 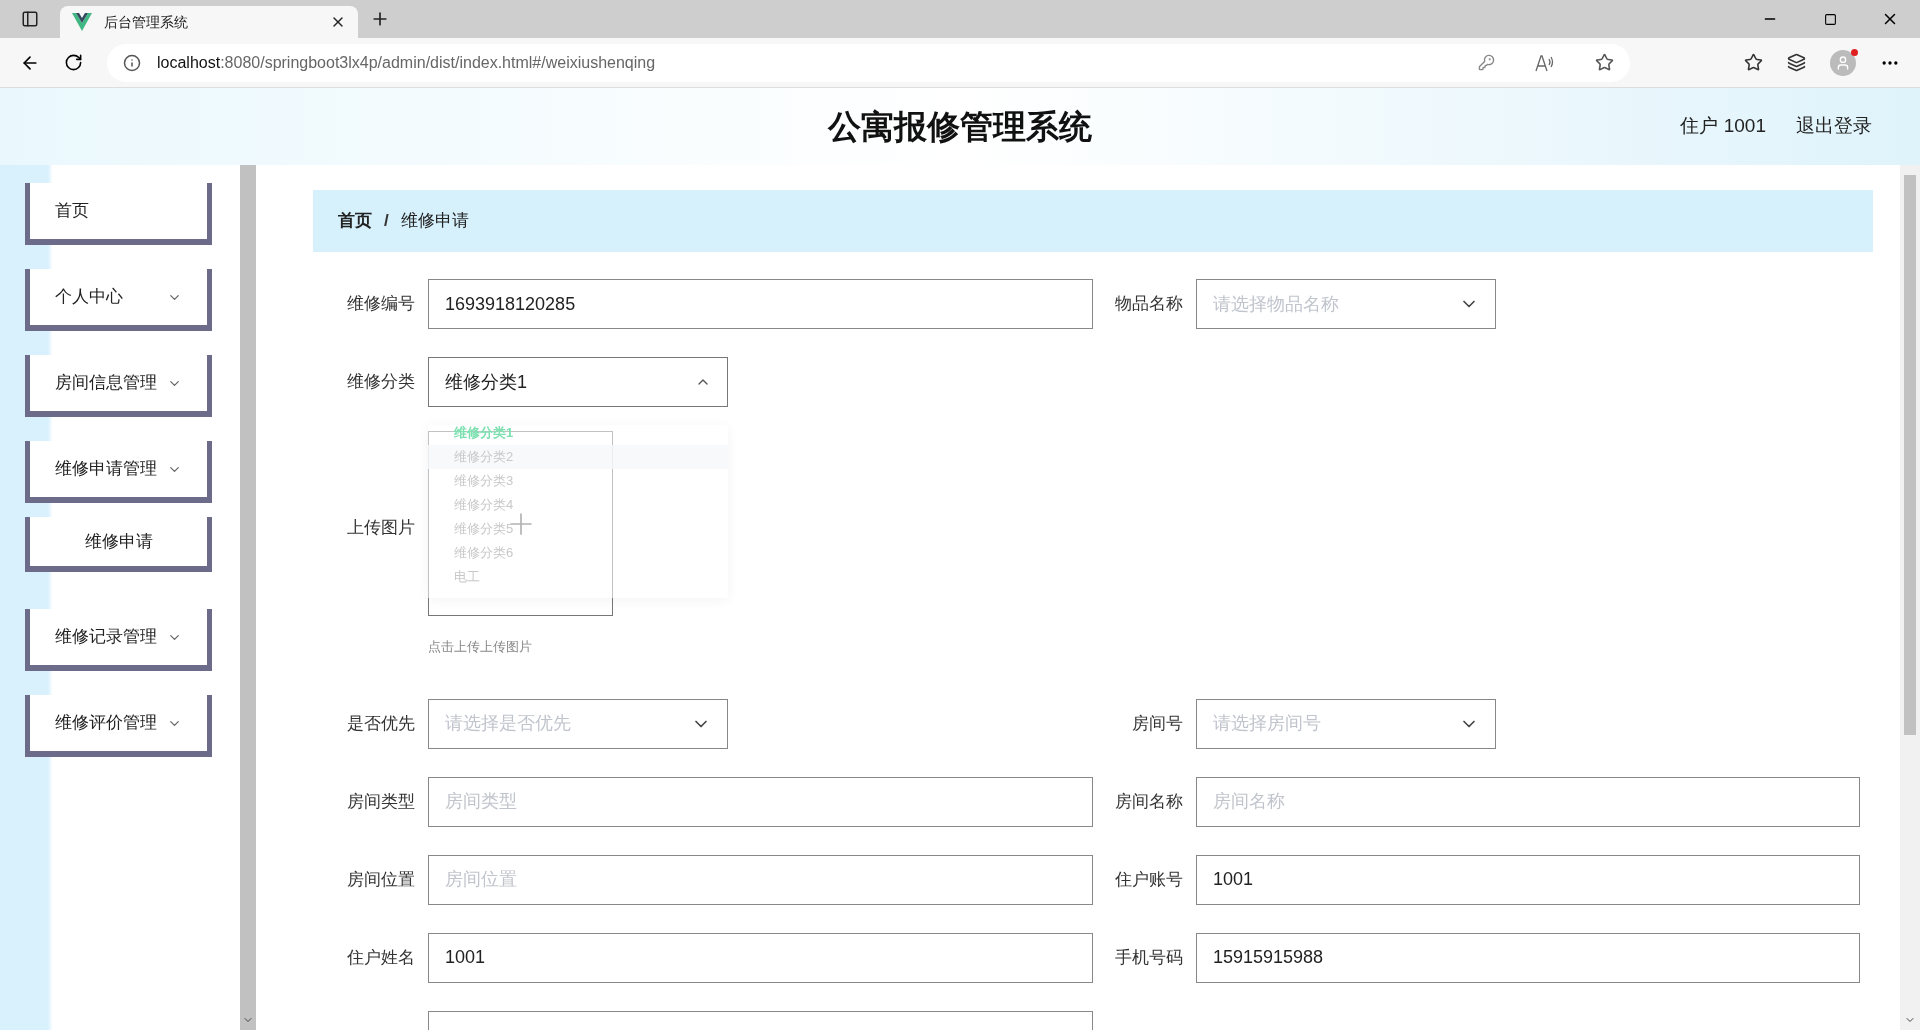 I want to click on maximize-icon, so click(x=1830, y=19).